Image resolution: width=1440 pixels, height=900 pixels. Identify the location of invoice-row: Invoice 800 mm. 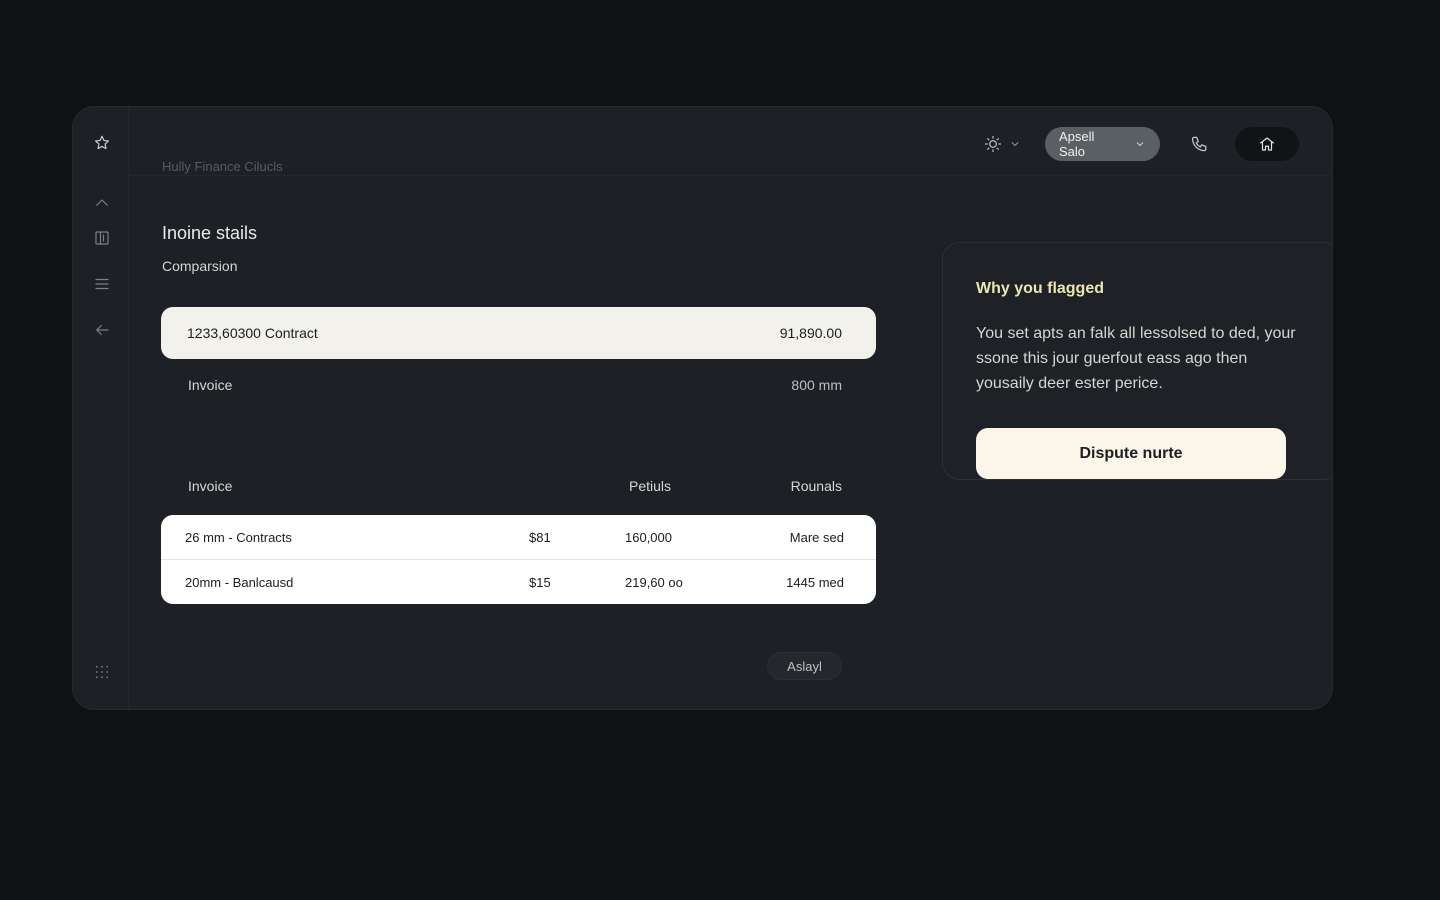
(515, 385).